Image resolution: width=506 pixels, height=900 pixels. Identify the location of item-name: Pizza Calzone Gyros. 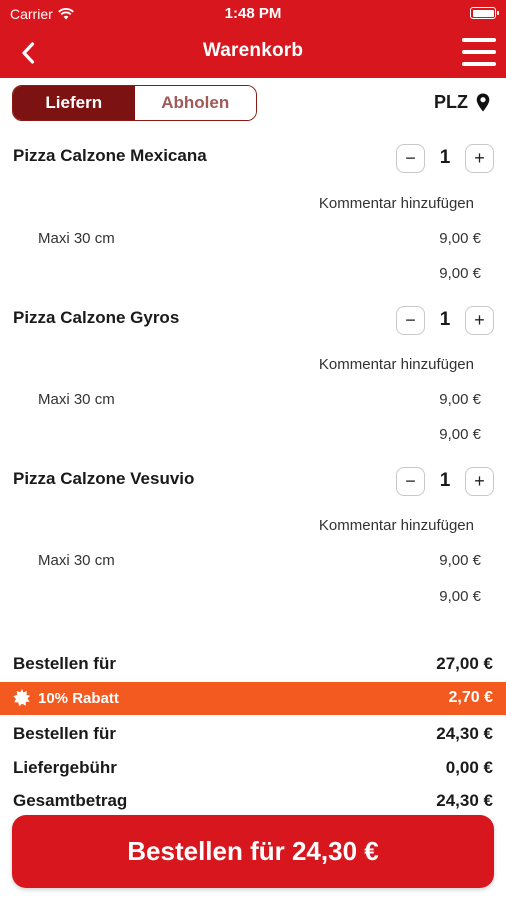
(96, 317).